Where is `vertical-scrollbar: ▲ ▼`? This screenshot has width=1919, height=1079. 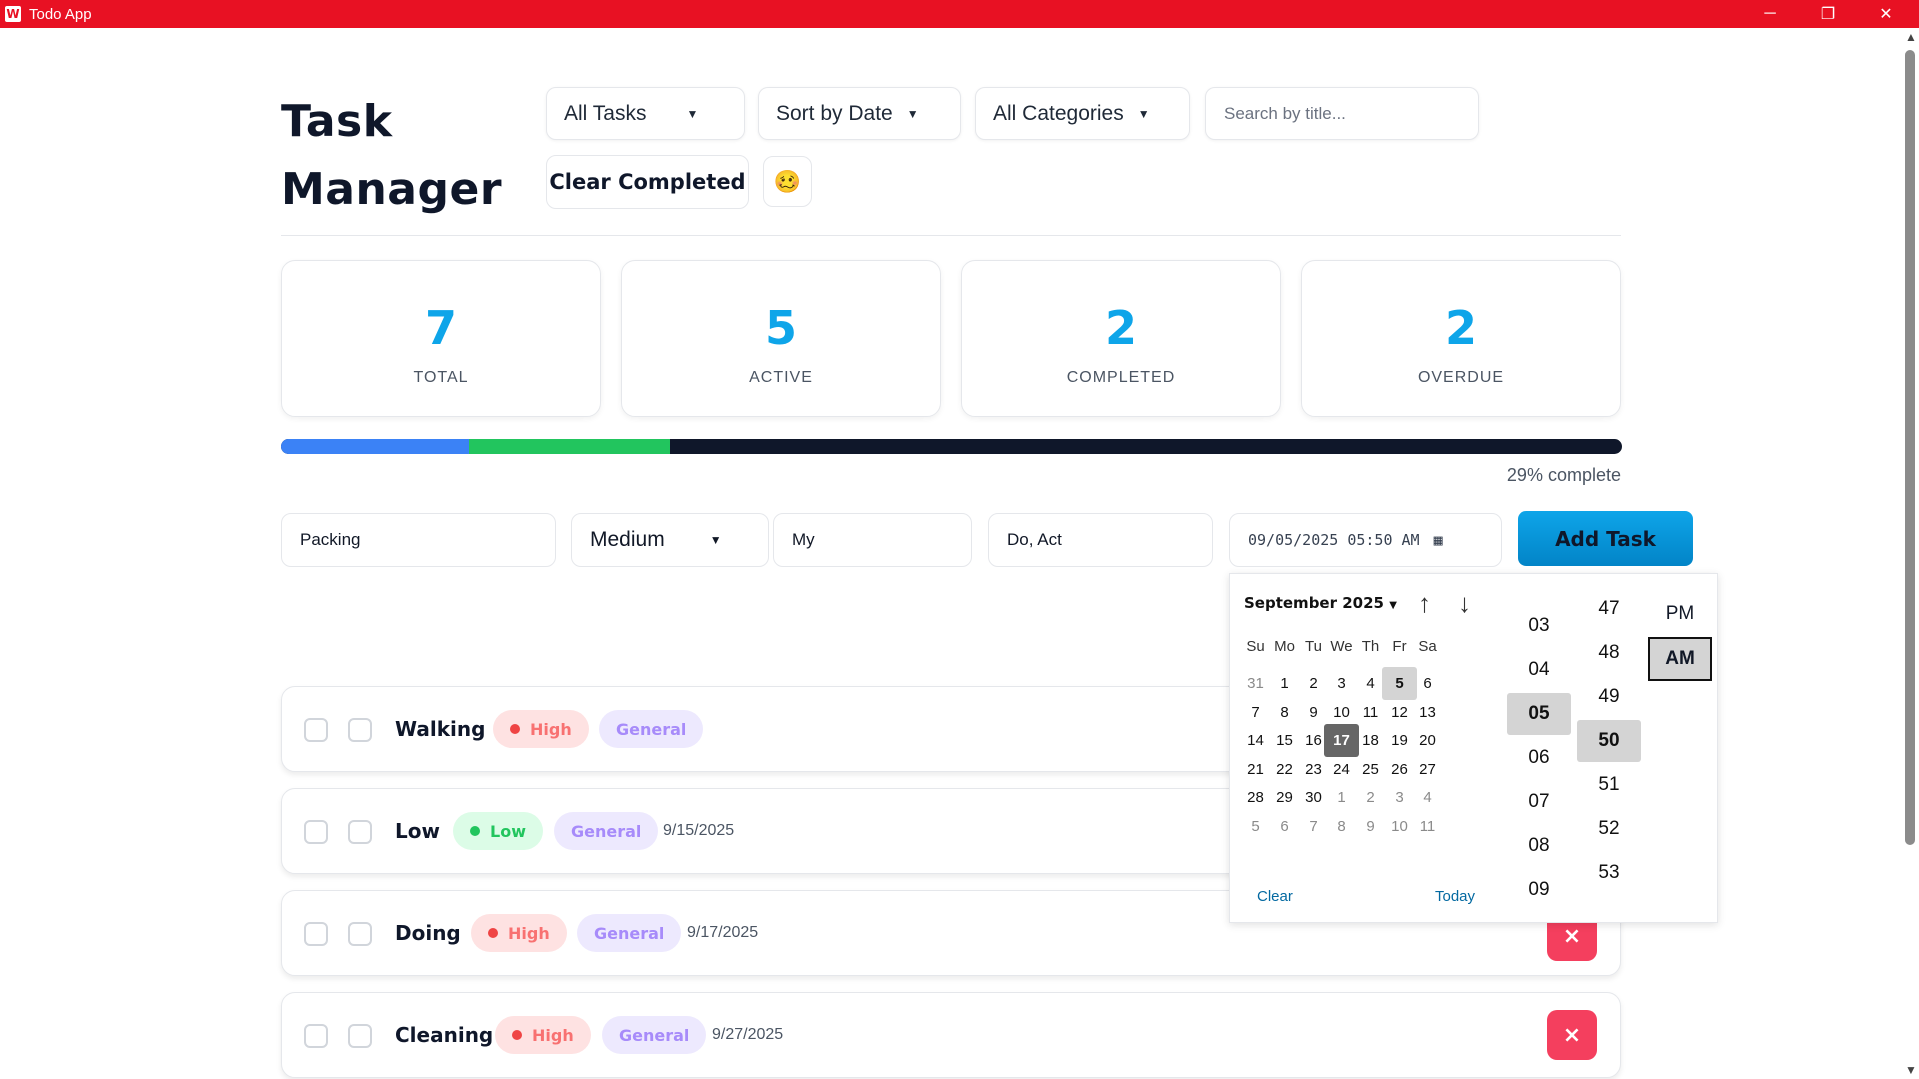 vertical-scrollbar: ▲ ▼ is located at coordinates (1910, 553).